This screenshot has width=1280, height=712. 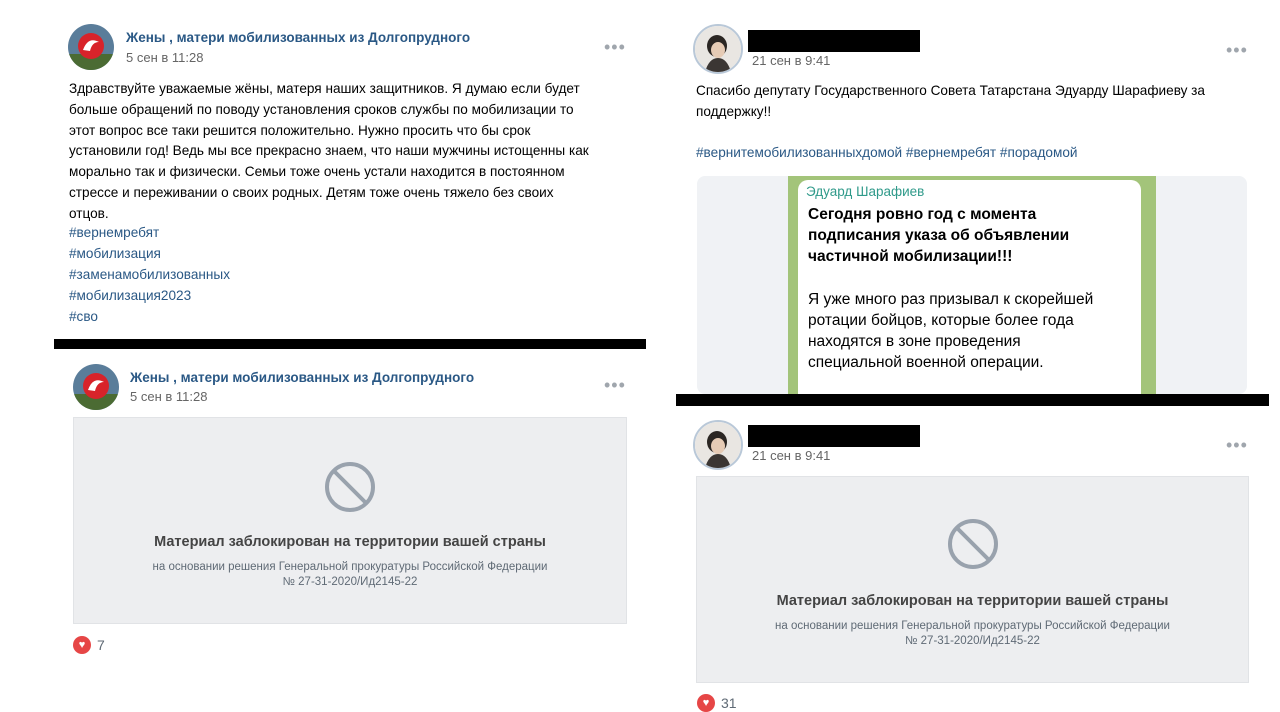 I want to click on like-count: 7, so click(x=101, y=645).